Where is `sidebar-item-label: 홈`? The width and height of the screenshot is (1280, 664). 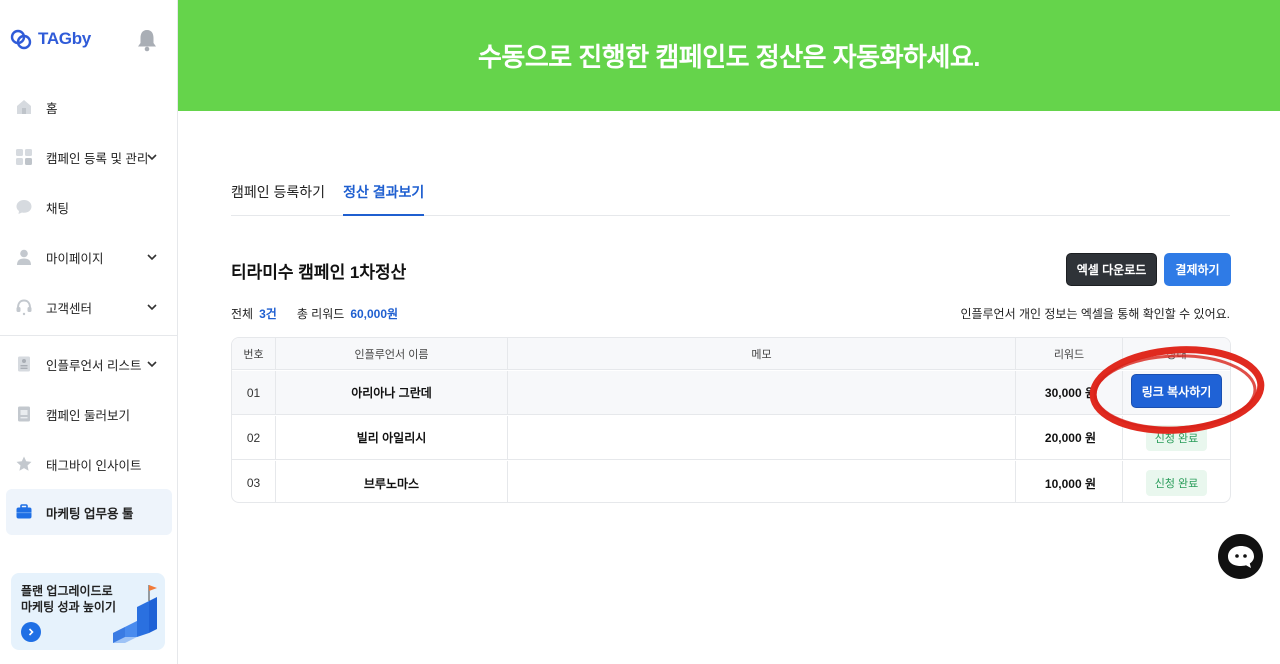 sidebar-item-label: 홈 is located at coordinates (52, 108).